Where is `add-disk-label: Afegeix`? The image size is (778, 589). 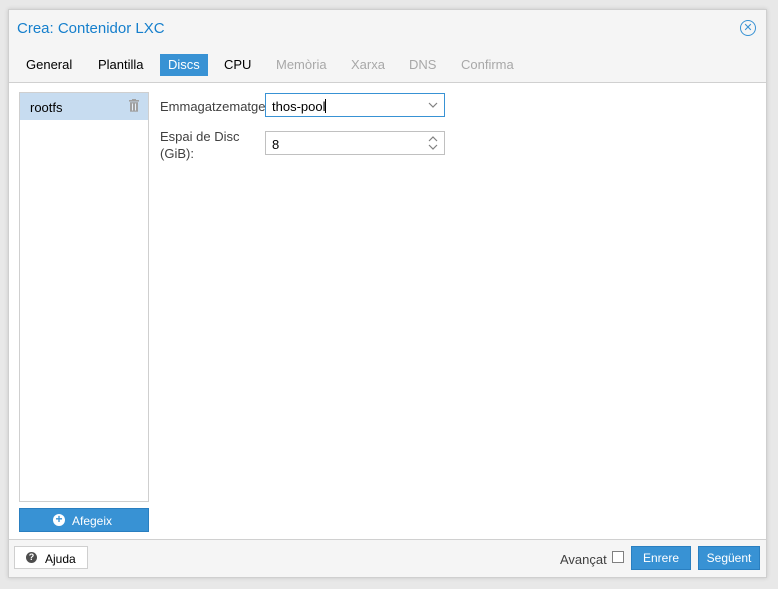 add-disk-label: Afegeix is located at coordinates (92, 521).